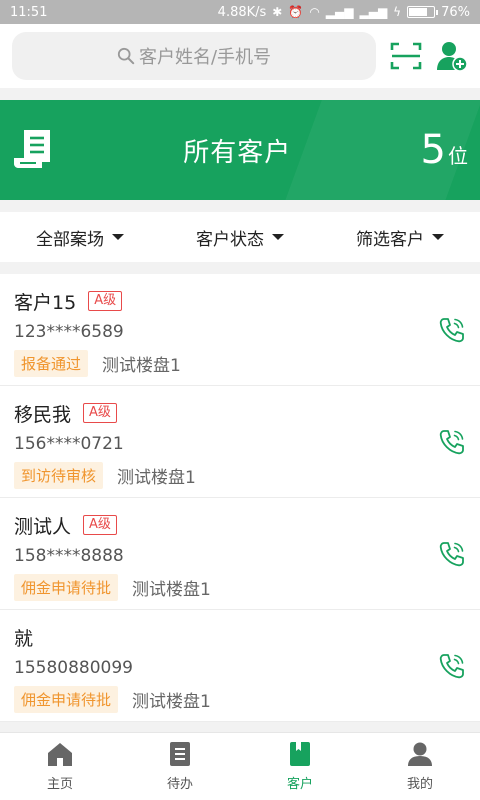  What do you see at coordinates (390, 239) in the screenshot?
I see `filter-label: 筛选客户` at bounding box center [390, 239].